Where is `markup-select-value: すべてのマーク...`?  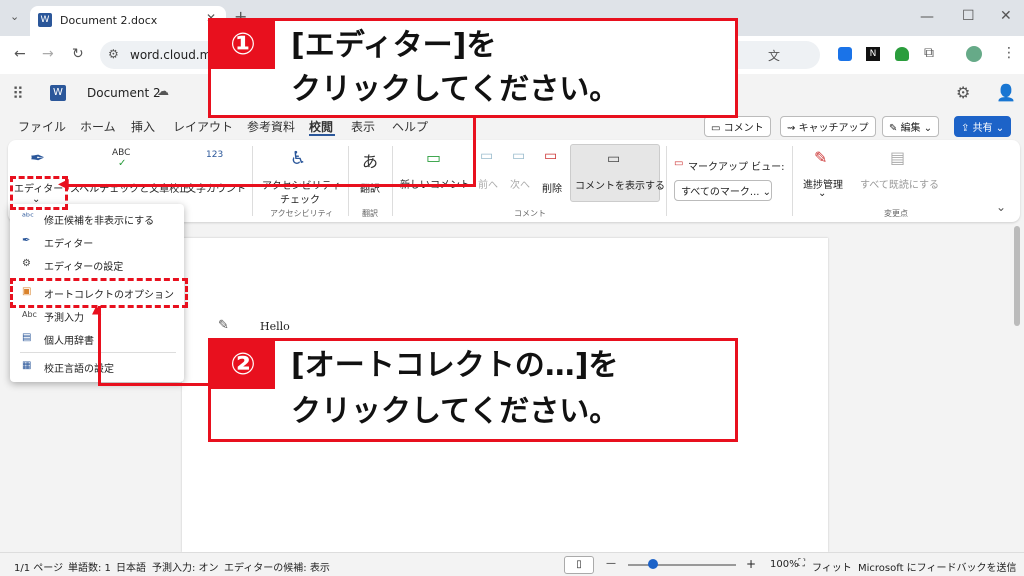 markup-select-value: すべてのマーク... is located at coordinates (720, 192).